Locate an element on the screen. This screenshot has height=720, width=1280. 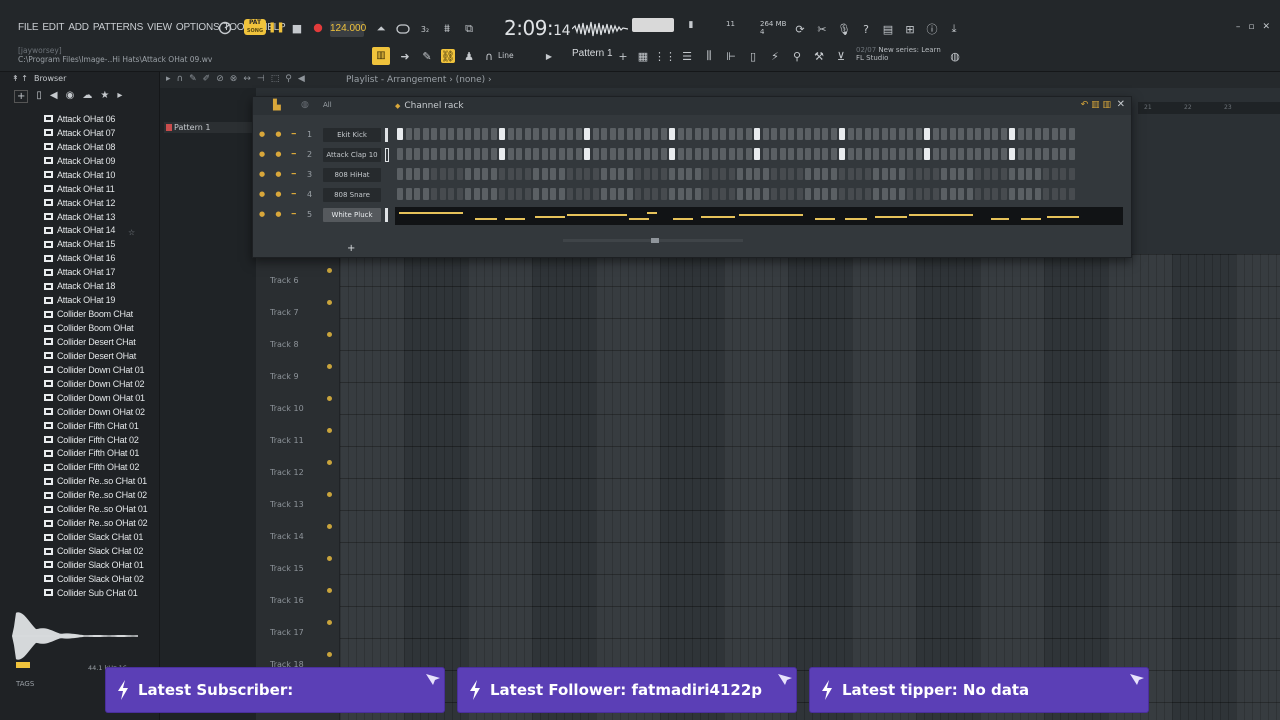
target-icon: ◉ is located at coordinates (70, 96).